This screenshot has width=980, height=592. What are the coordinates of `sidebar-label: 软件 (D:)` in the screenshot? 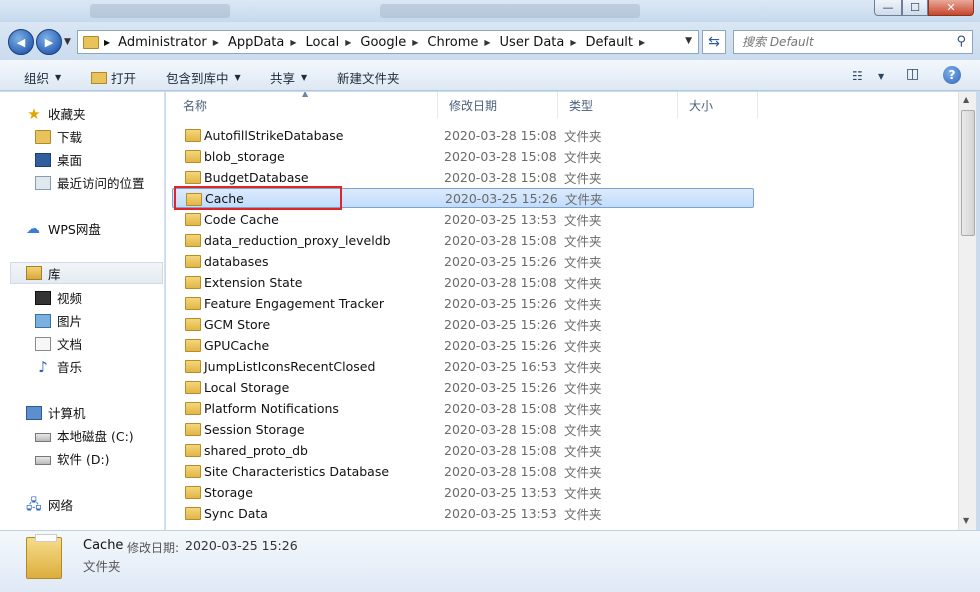 It's located at (83, 459).